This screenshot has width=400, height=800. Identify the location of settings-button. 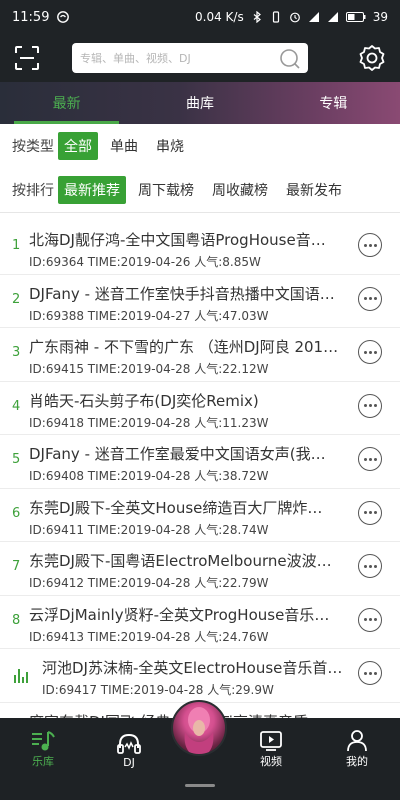
(372, 58).